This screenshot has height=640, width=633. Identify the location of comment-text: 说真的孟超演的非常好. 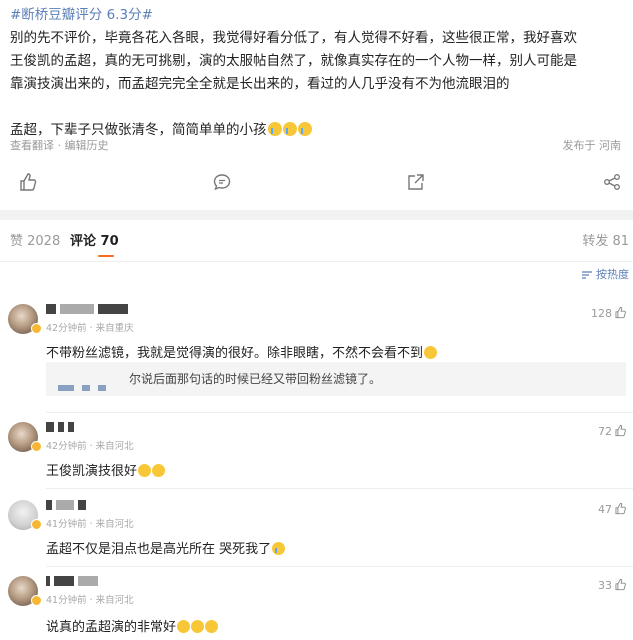
(132, 625).